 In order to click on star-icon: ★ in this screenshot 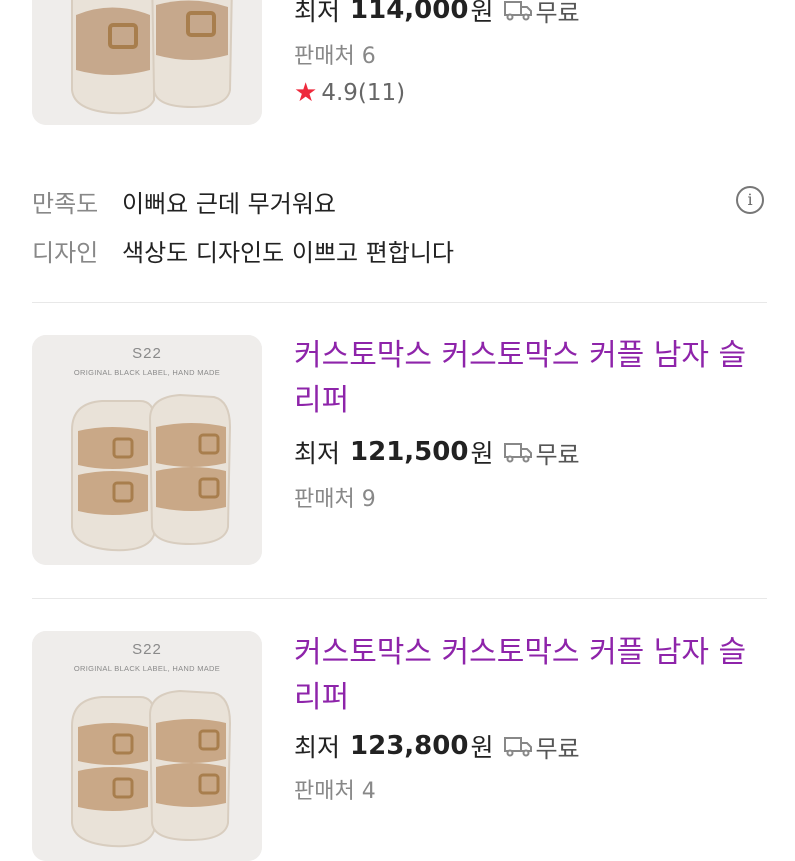, I will do `click(306, 93)`.